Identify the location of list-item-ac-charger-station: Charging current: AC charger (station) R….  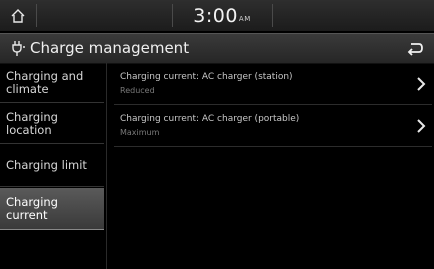
(273, 84).